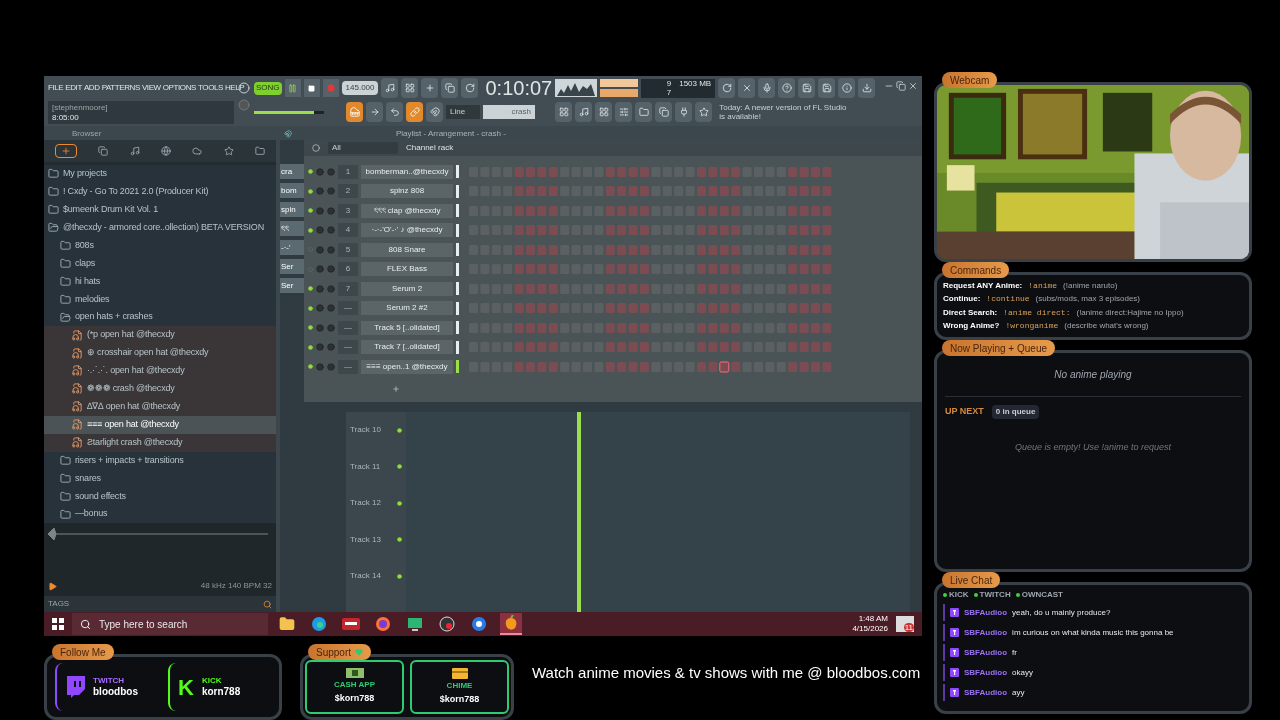 The width and height of the screenshot is (1280, 720). What do you see at coordinates (1093, 375) in the screenshot?
I see `now-playing-text: No anime playing` at bounding box center [1093, 375].